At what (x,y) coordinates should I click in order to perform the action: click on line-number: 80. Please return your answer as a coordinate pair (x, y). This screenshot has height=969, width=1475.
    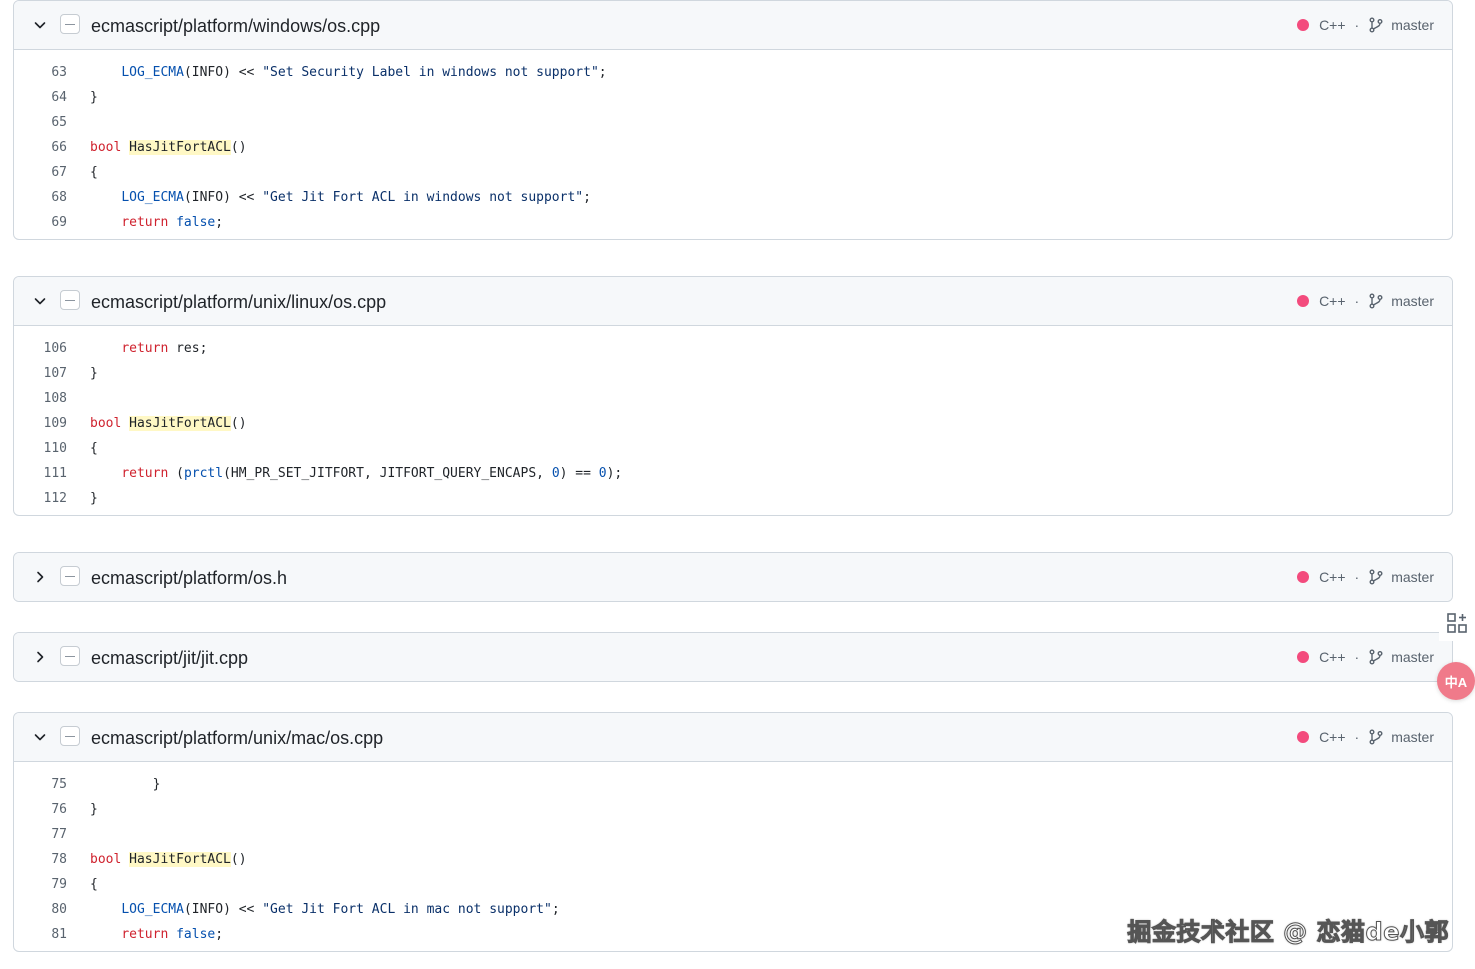
    Looking at the image, I should click on (40, 909).